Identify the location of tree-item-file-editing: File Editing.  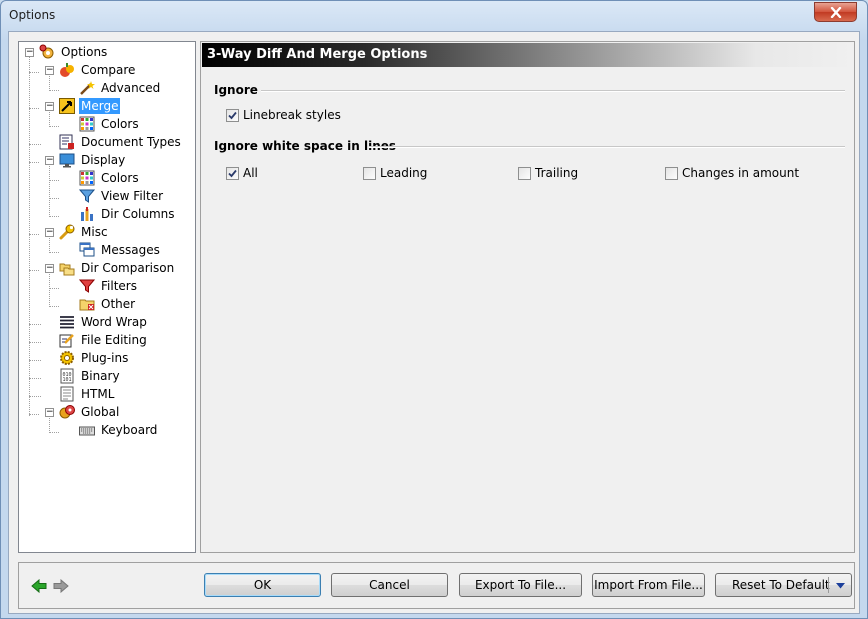
(104, 340).